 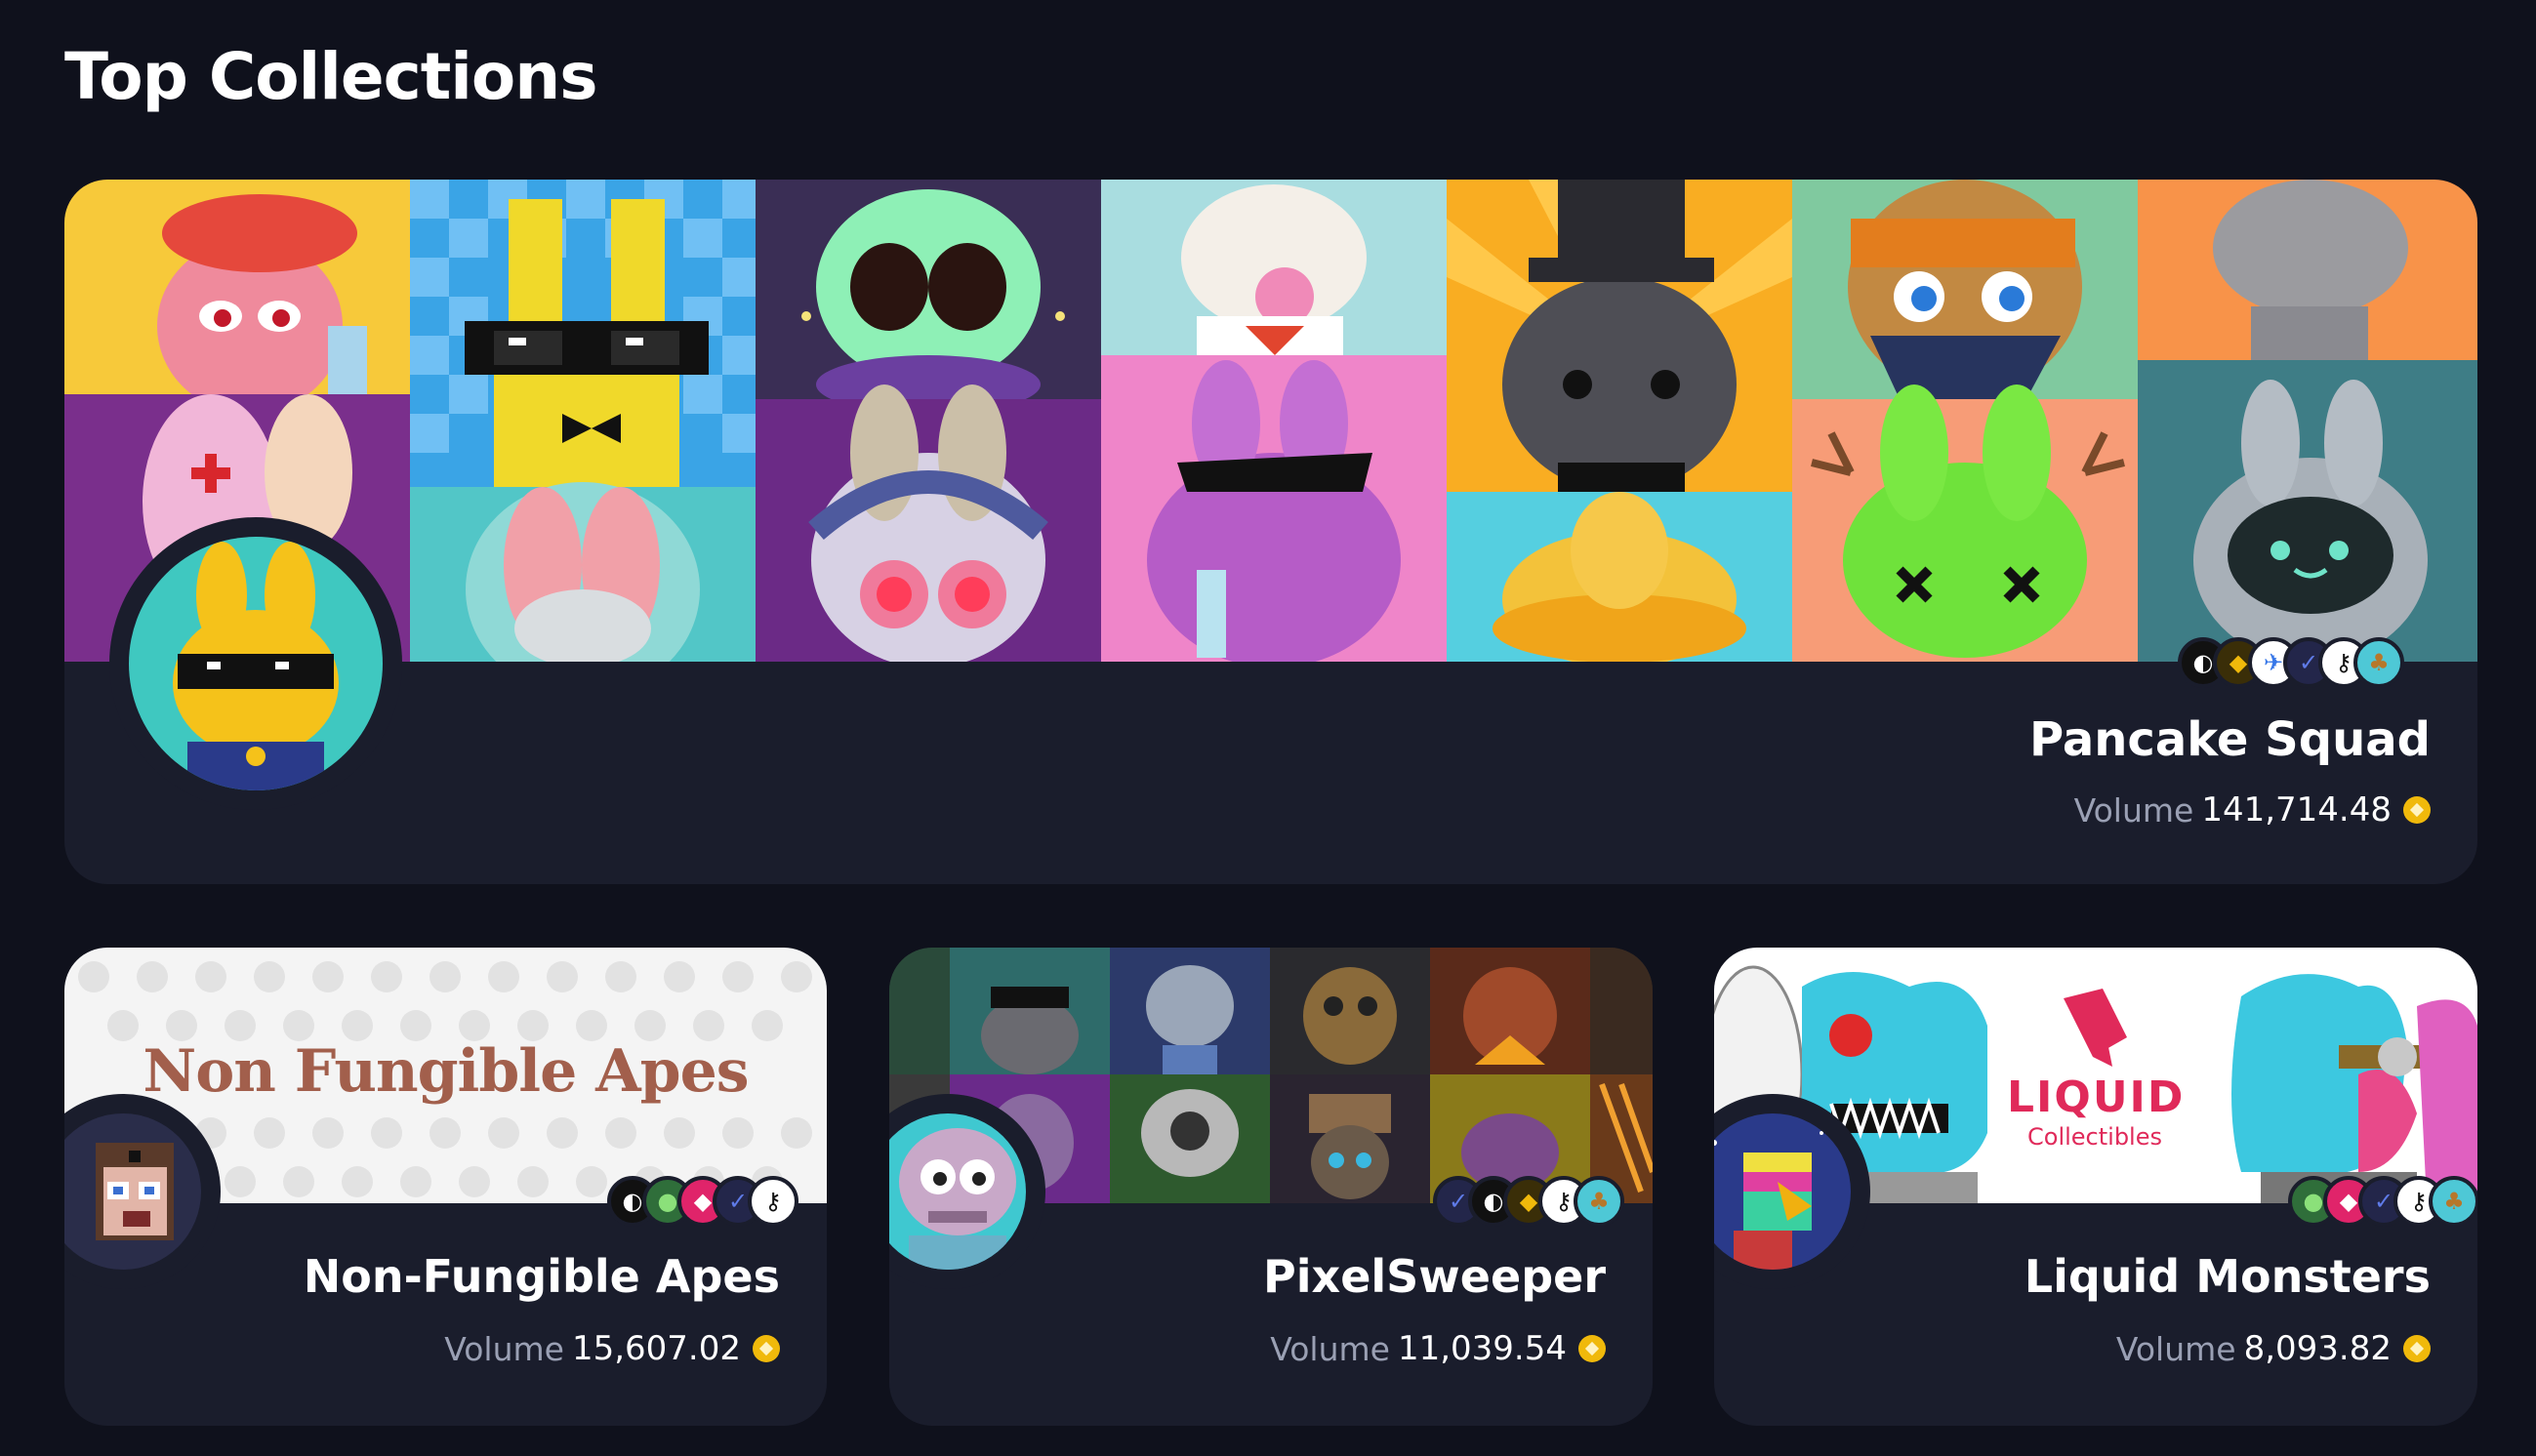 What do you see at coordinates (446, 1071) in the screenshot?
I see `banner-title: Non Fungible Apes` at bounding box center [446, 1071].